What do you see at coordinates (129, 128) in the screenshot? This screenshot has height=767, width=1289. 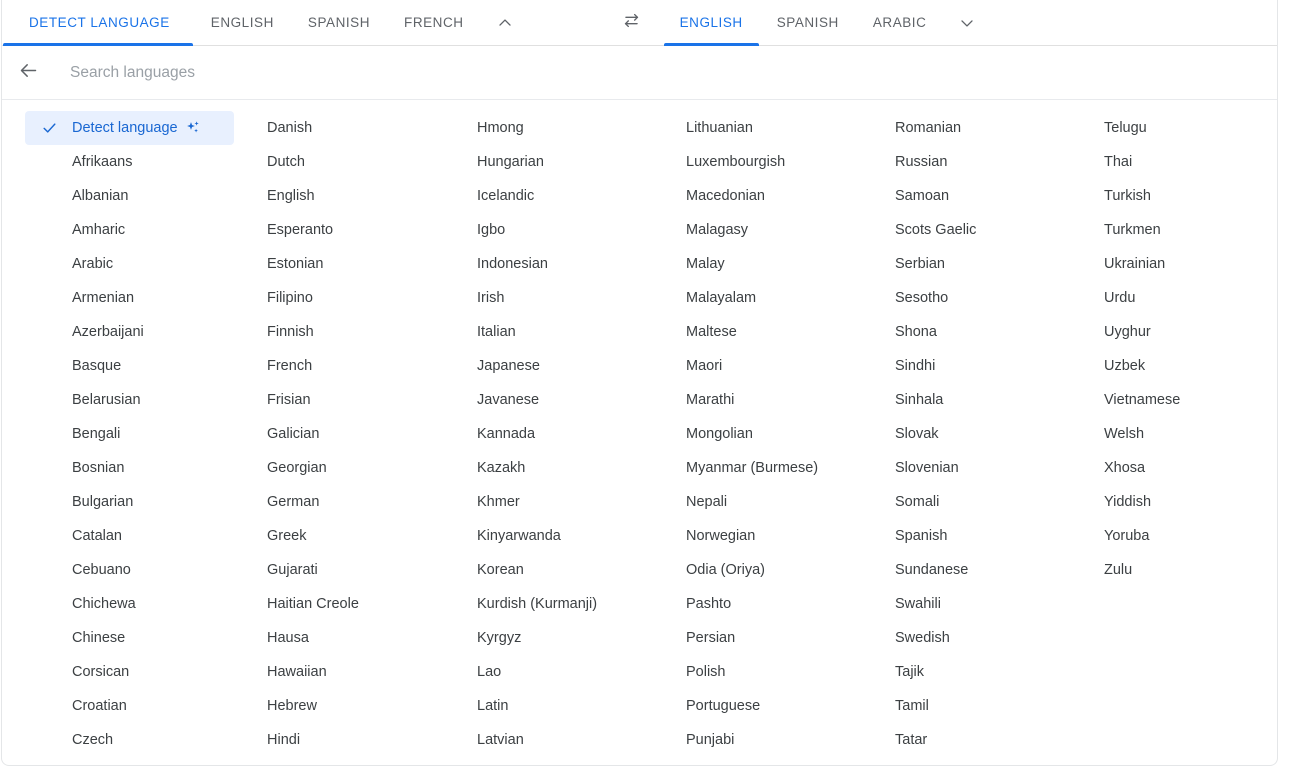 I see `language-option-detect-language: Detect language` at bounding box center [129, 128].